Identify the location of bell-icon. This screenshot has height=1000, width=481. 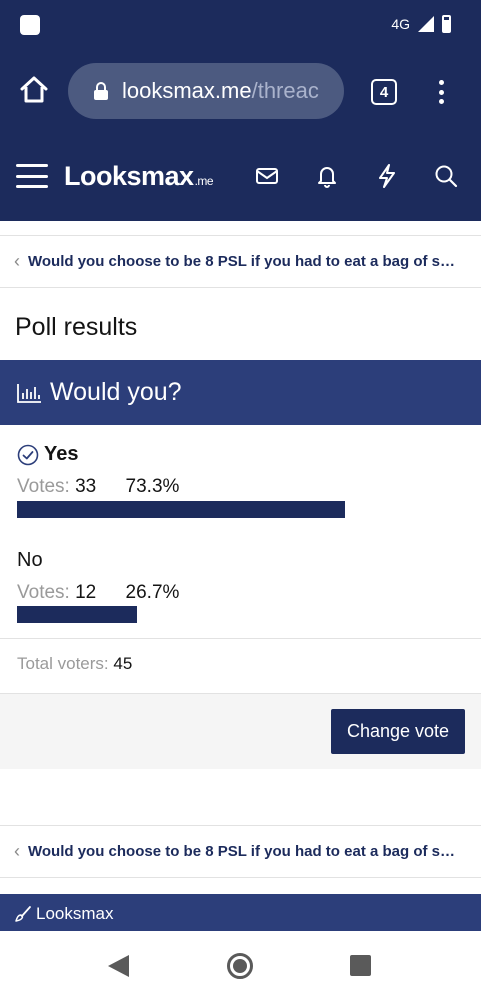
(327, 176).